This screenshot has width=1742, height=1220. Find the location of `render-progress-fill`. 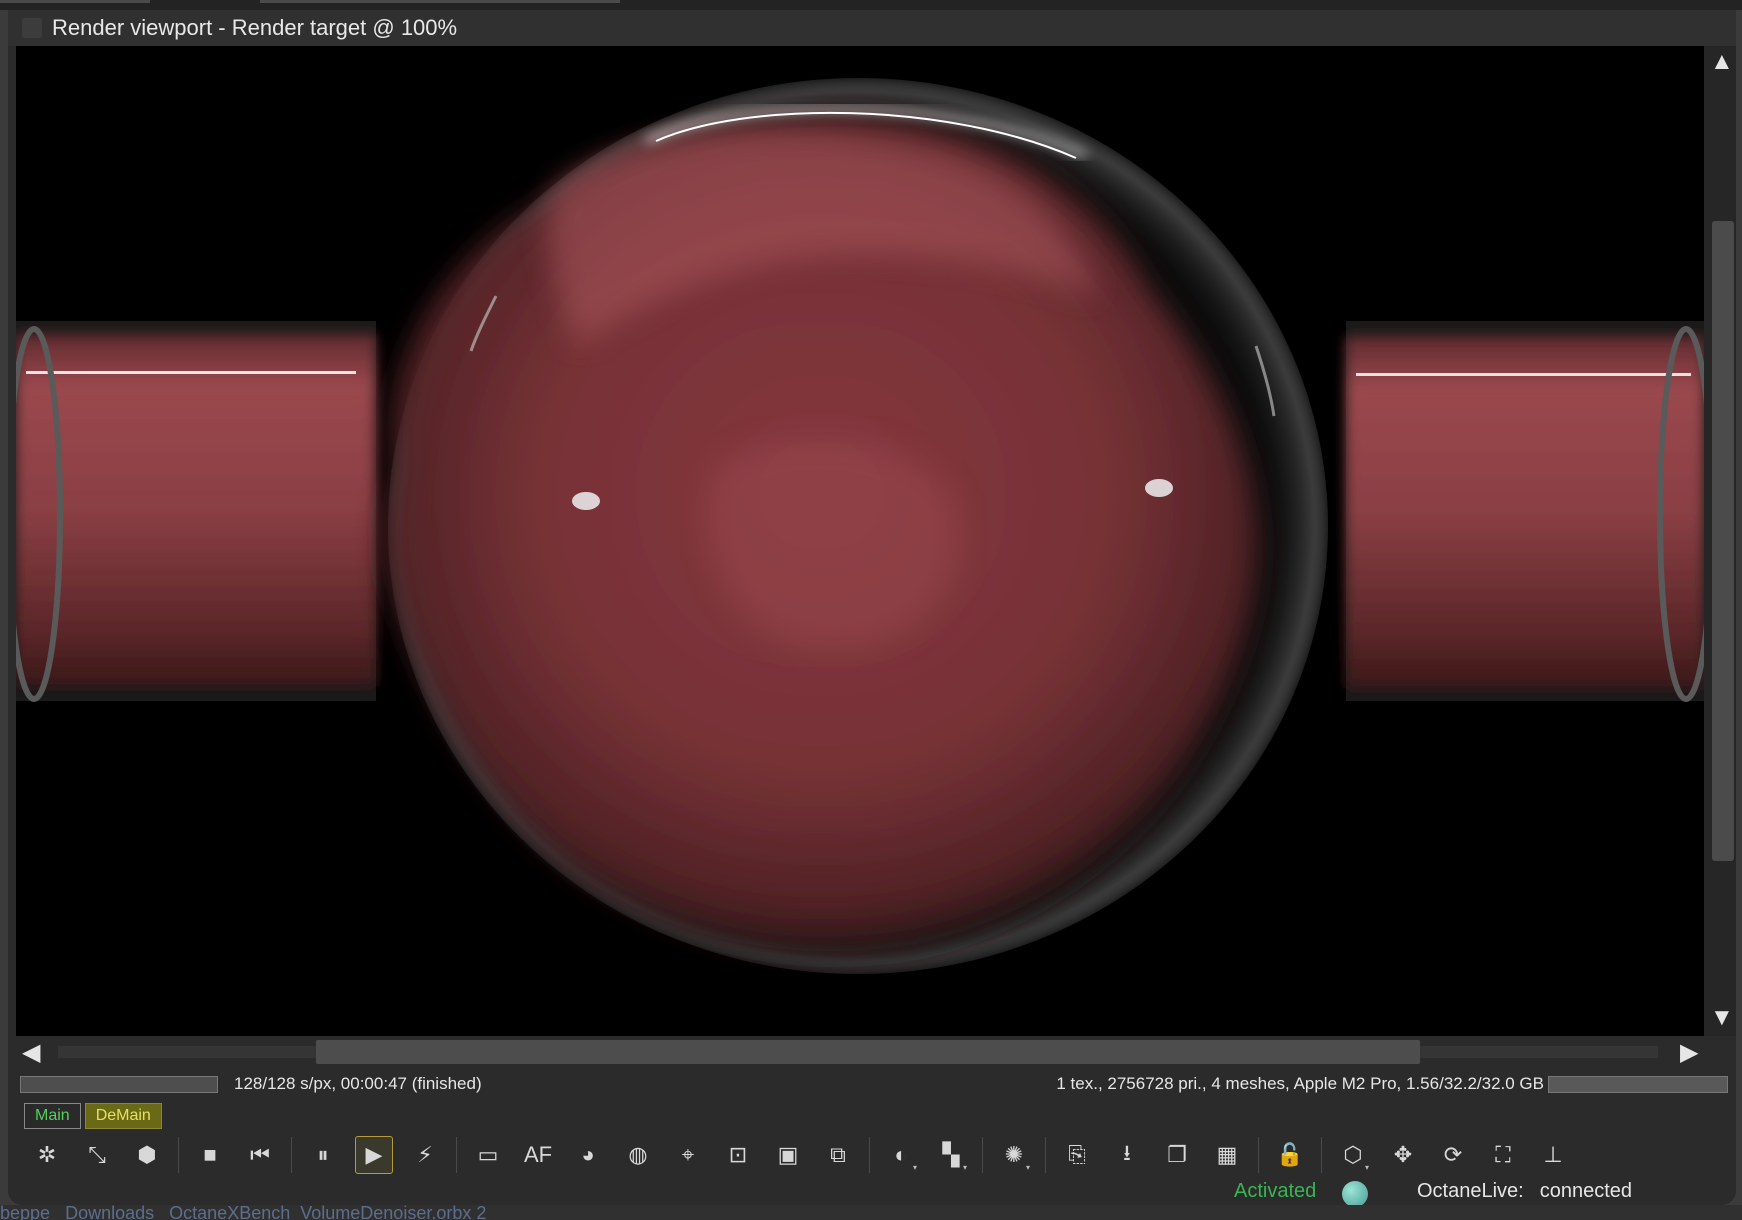

render-progress-fill is located at coordinates (119, 1084).